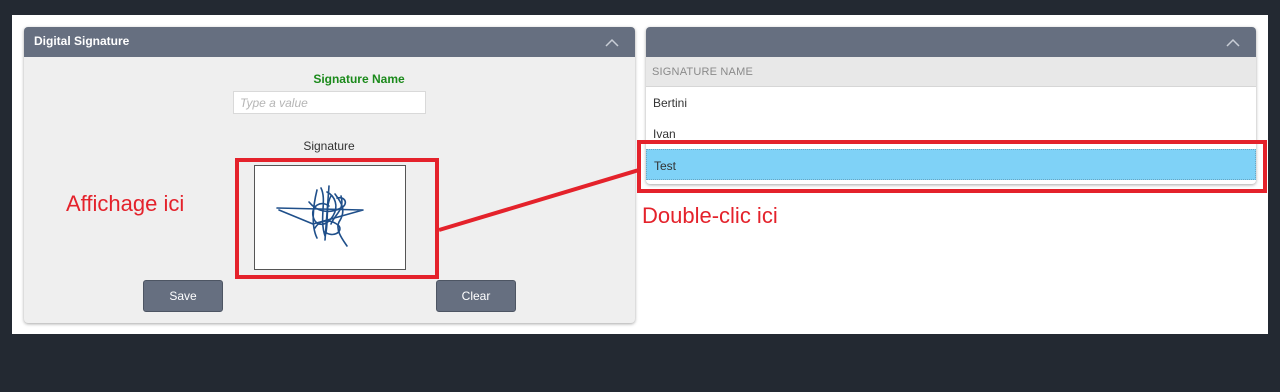  What do you see at coordinates (329, 146) in the screenshot?
I see `signature-label: Signature` at bounding box center [329, 146].